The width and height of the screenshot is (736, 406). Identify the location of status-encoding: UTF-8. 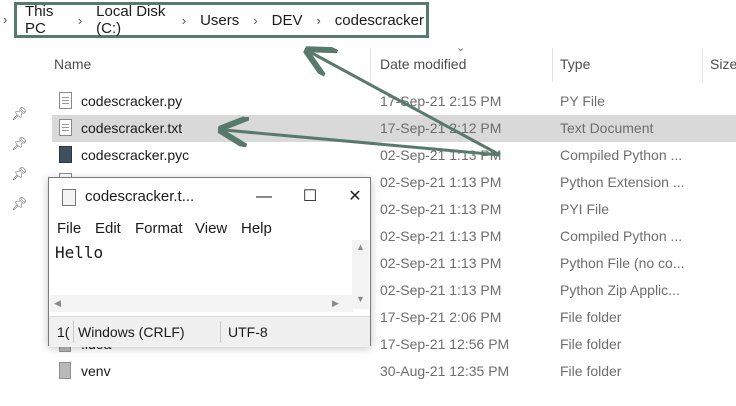
(248, 332).